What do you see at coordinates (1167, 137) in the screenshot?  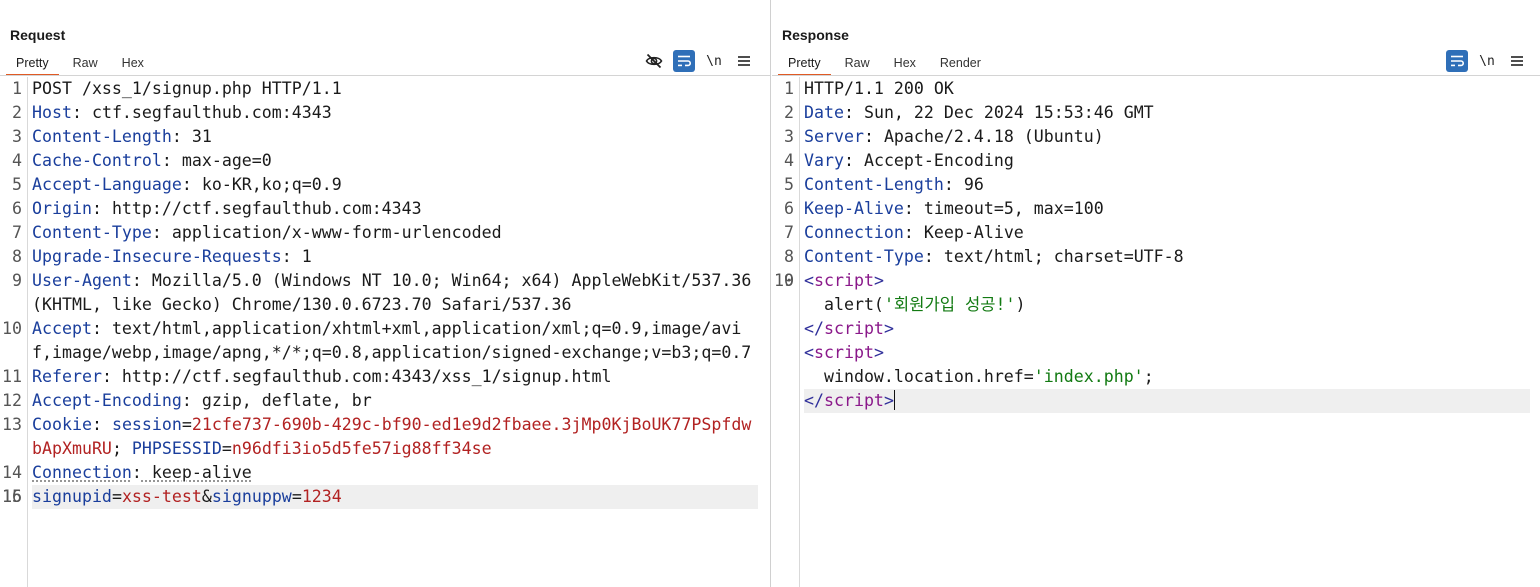 I see `line-content: Server: Apache/2.4.18 (Ubuntu)` at bounding box center [1167, 137].